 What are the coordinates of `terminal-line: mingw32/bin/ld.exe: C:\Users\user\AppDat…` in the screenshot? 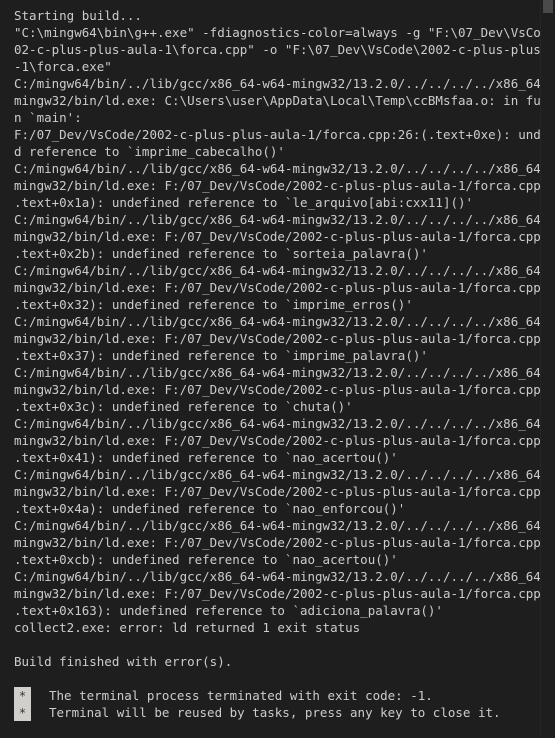 It's located at (284, 100).